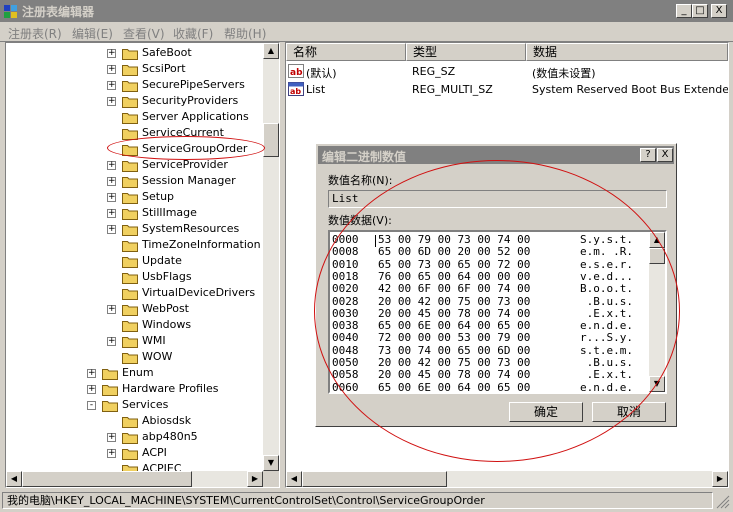 This screenshot has height=512, width=733. Describe the element at coordinates (133, 453) in the screenshot. I see `tree-item: + ACPI` at that location.